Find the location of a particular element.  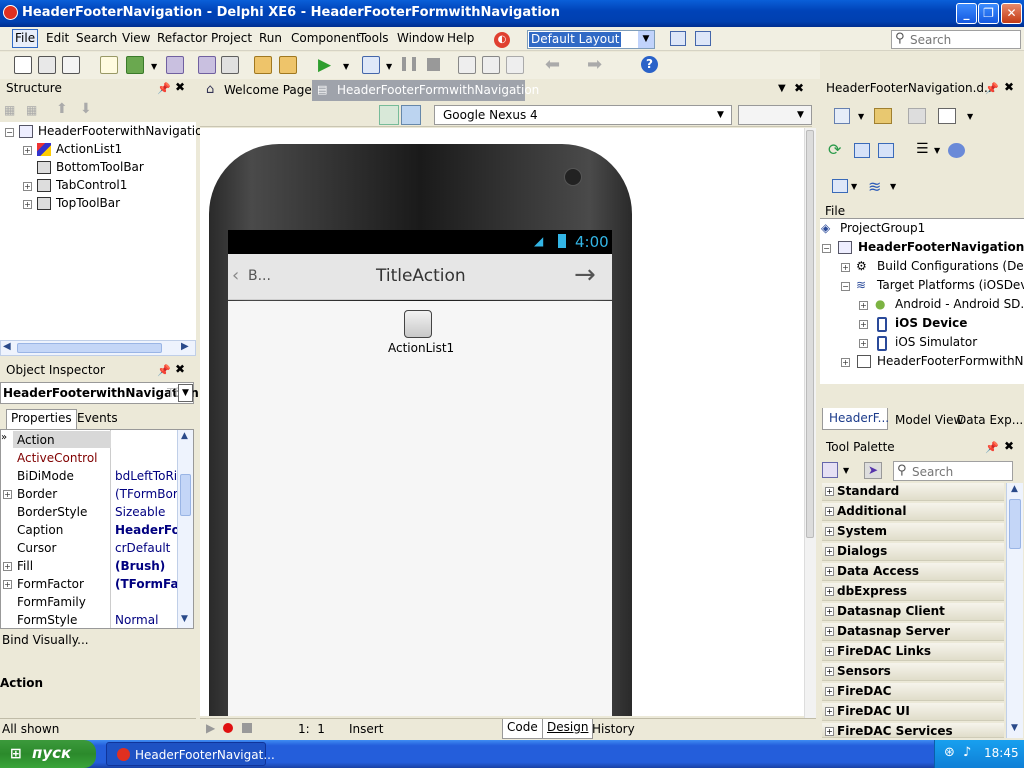

start-button: ⊞ пуск is located at coordinates (48, 754).